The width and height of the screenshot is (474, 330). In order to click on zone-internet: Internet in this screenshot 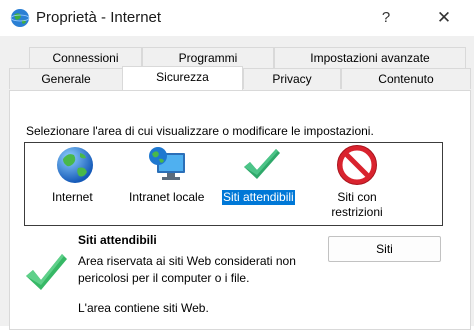, I will do `click(75, 184)`.